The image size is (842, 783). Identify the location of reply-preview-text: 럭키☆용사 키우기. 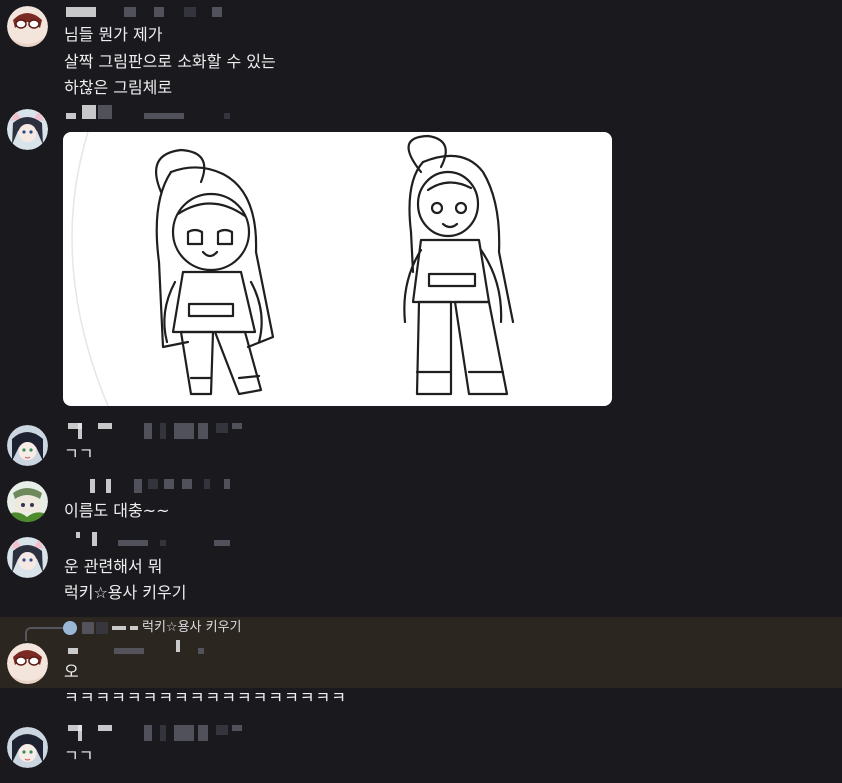
(192, 627).